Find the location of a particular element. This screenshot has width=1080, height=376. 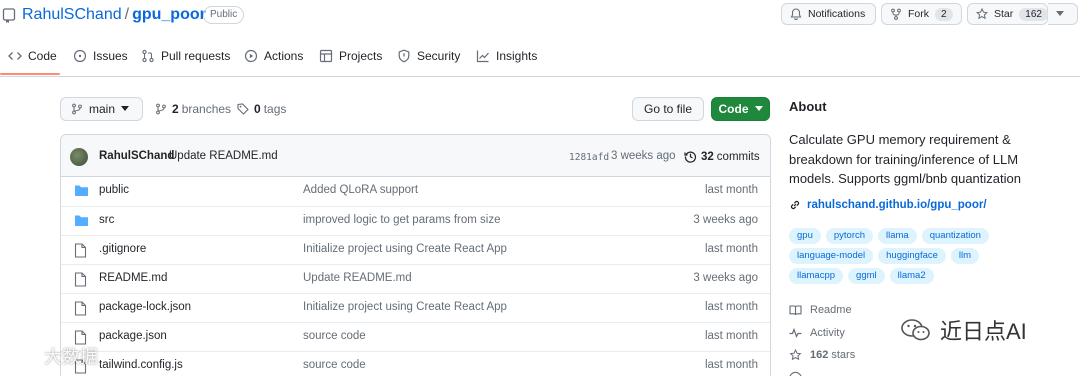

homepage-link: rahulschand.github.io/gpu_poor/ is located at coordinates (888, 205).